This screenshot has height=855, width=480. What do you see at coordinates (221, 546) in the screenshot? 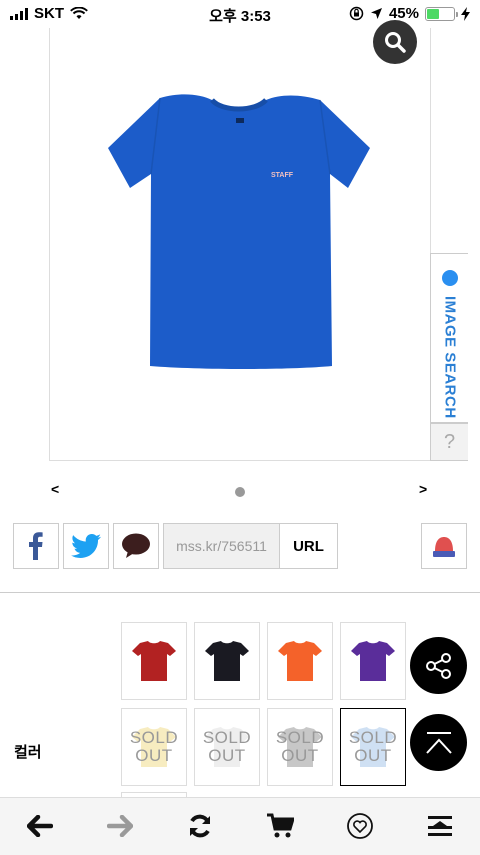
I see `short-url-field: mss.kr/756511` at bounding box center [221, 546].